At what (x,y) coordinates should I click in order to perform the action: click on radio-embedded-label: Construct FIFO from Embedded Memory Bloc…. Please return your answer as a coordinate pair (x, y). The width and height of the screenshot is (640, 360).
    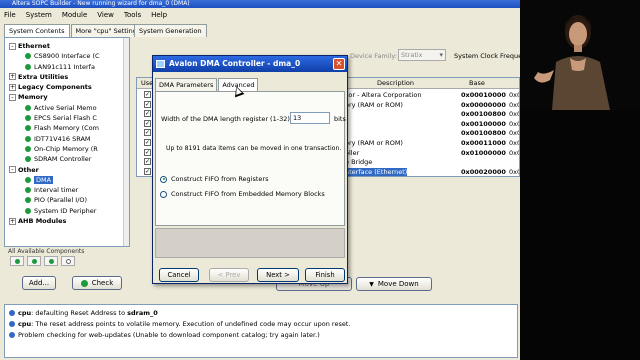
    Looking at the image, I should click on (248, 194).